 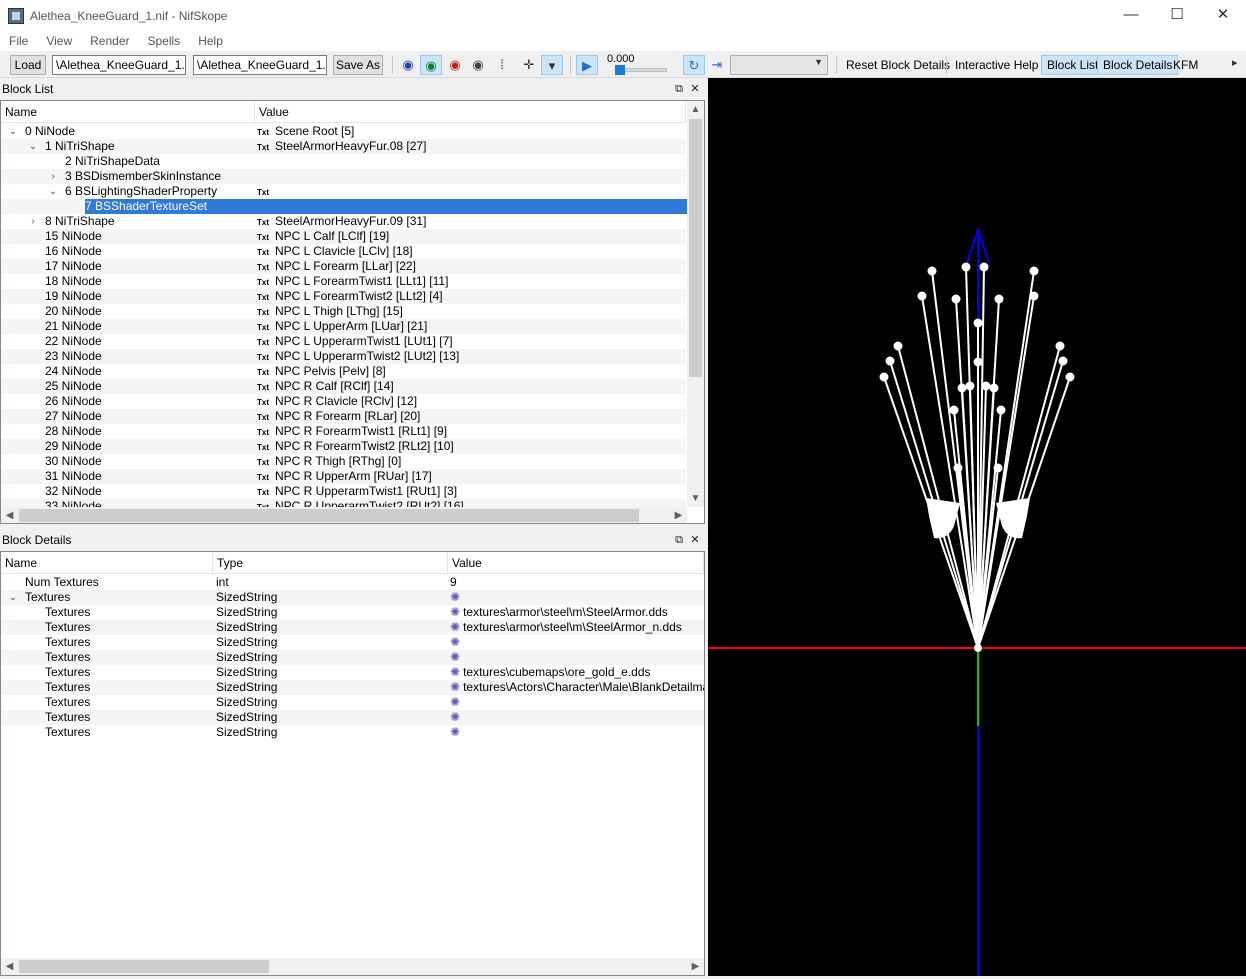 I want to click on footprints-icon: ⁞, so click(x=502, y=65).